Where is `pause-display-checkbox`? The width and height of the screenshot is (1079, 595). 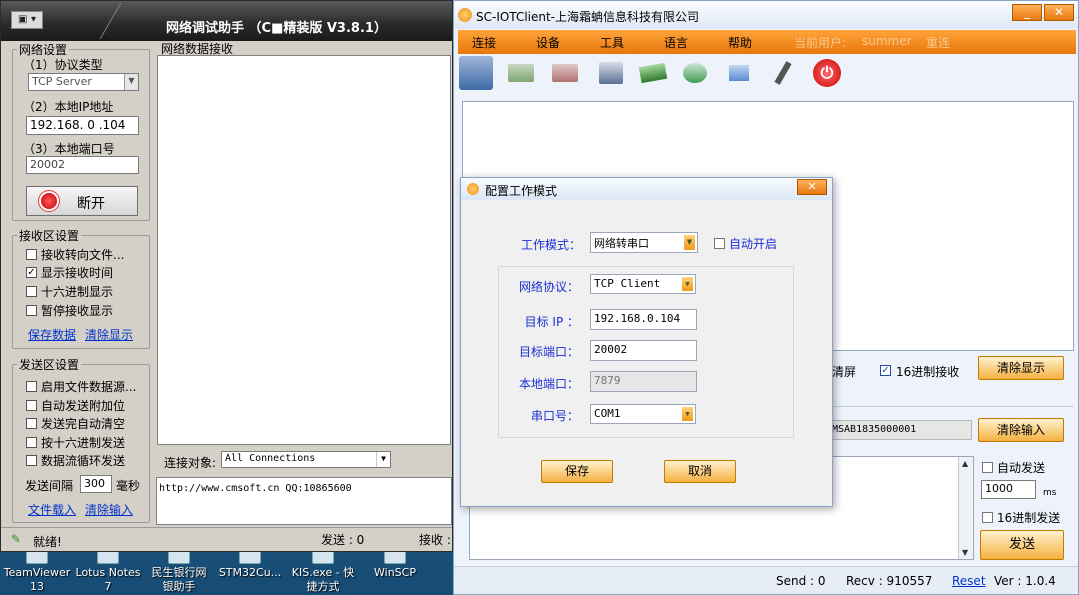 pause-display-checkbox is located at coordinates (31, 310).